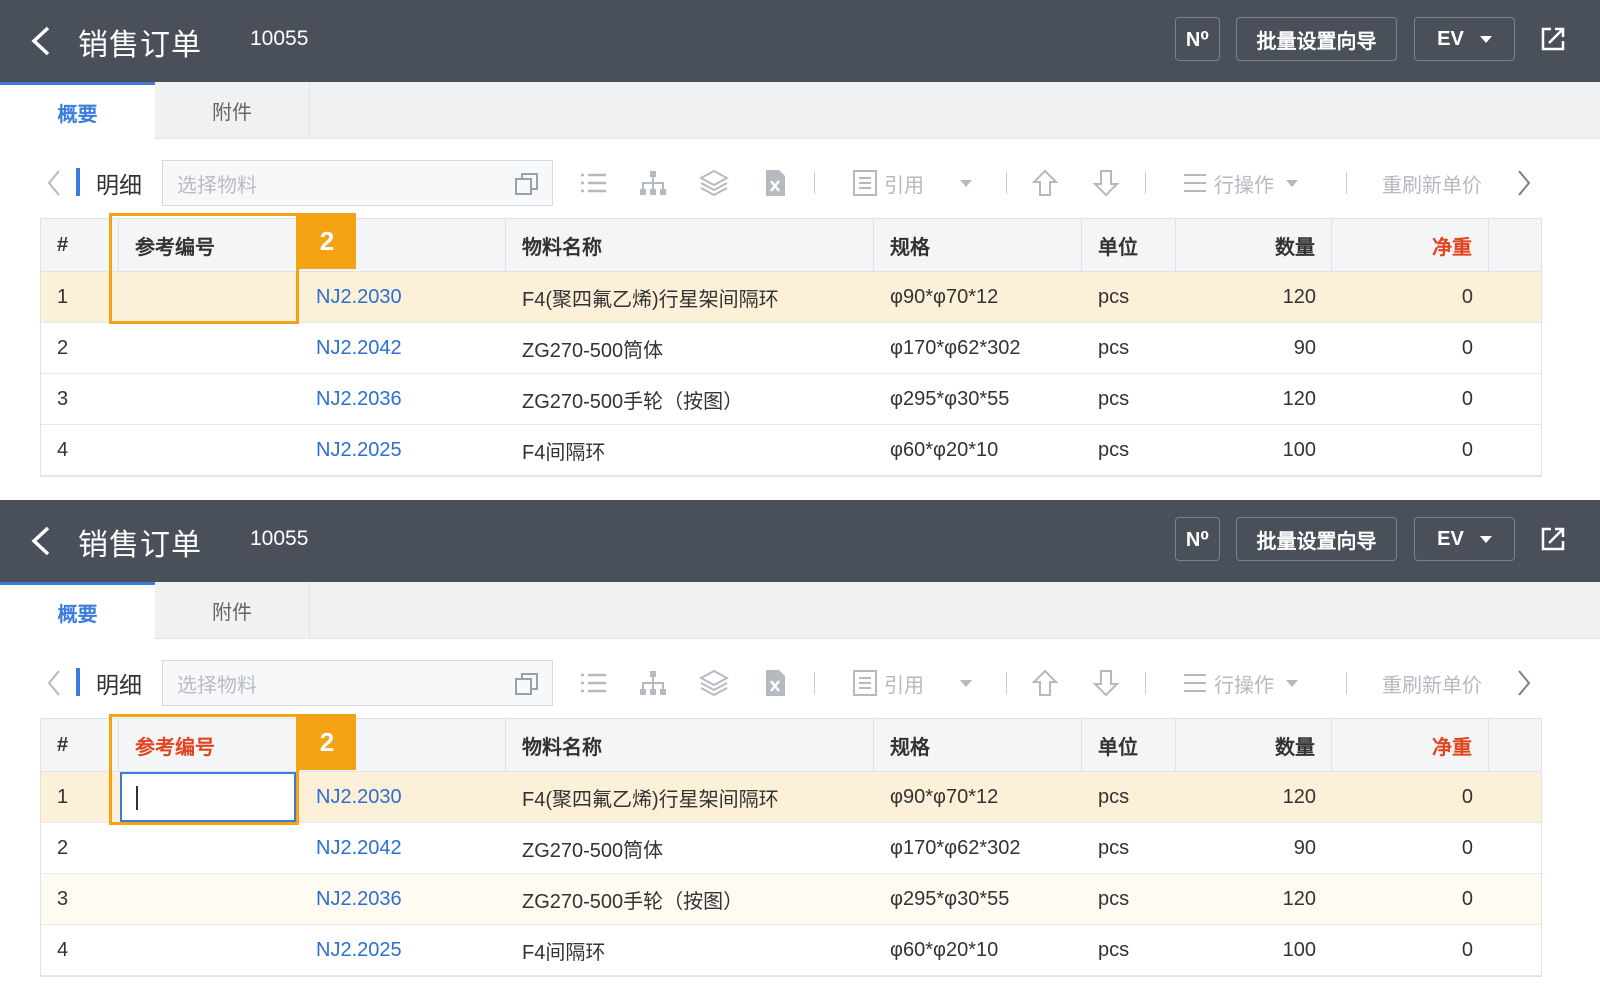 This screenshot has height=991, width=1600. Describe the element at coordinates (1485, 39) in the screenshot. I see `caret-down-icon` at that location.